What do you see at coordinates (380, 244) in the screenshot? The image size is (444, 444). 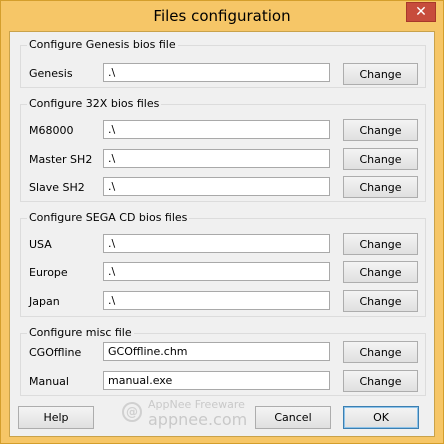 I see `usa-change-button: Change` at bounding box center [380, 244].